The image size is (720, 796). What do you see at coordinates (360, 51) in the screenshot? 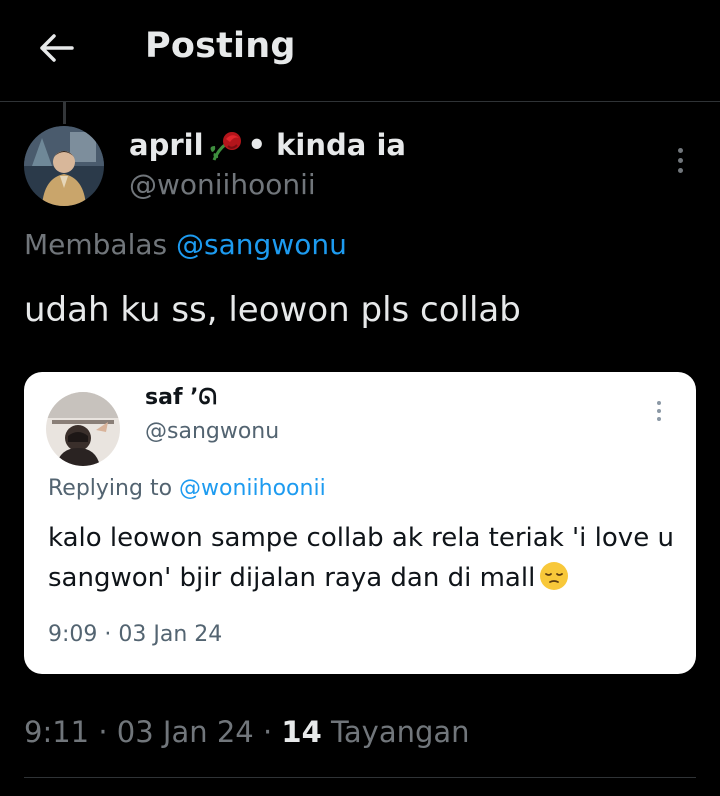
I see `top-app-bar: Posting` at bounding box center [360, 51].